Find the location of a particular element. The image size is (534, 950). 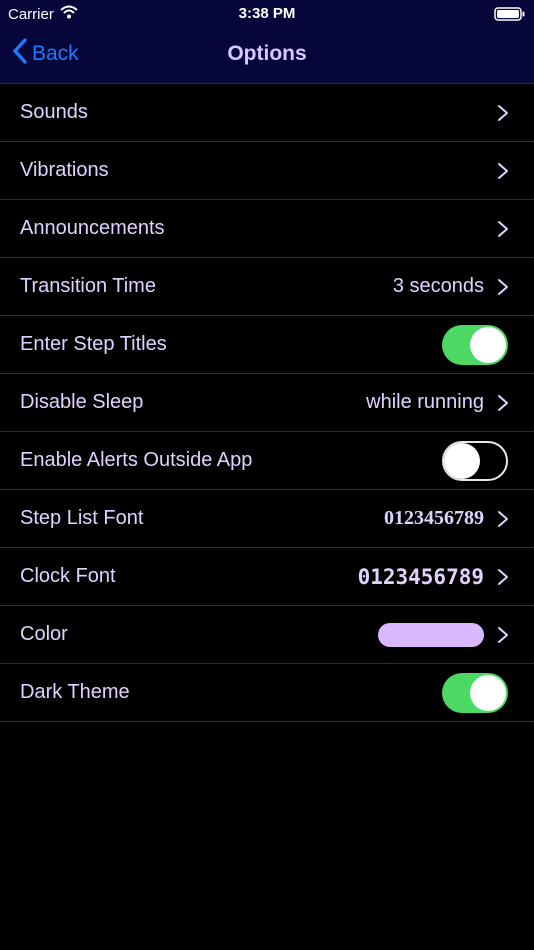

page-title: Options is located at coordinates (267, 53).